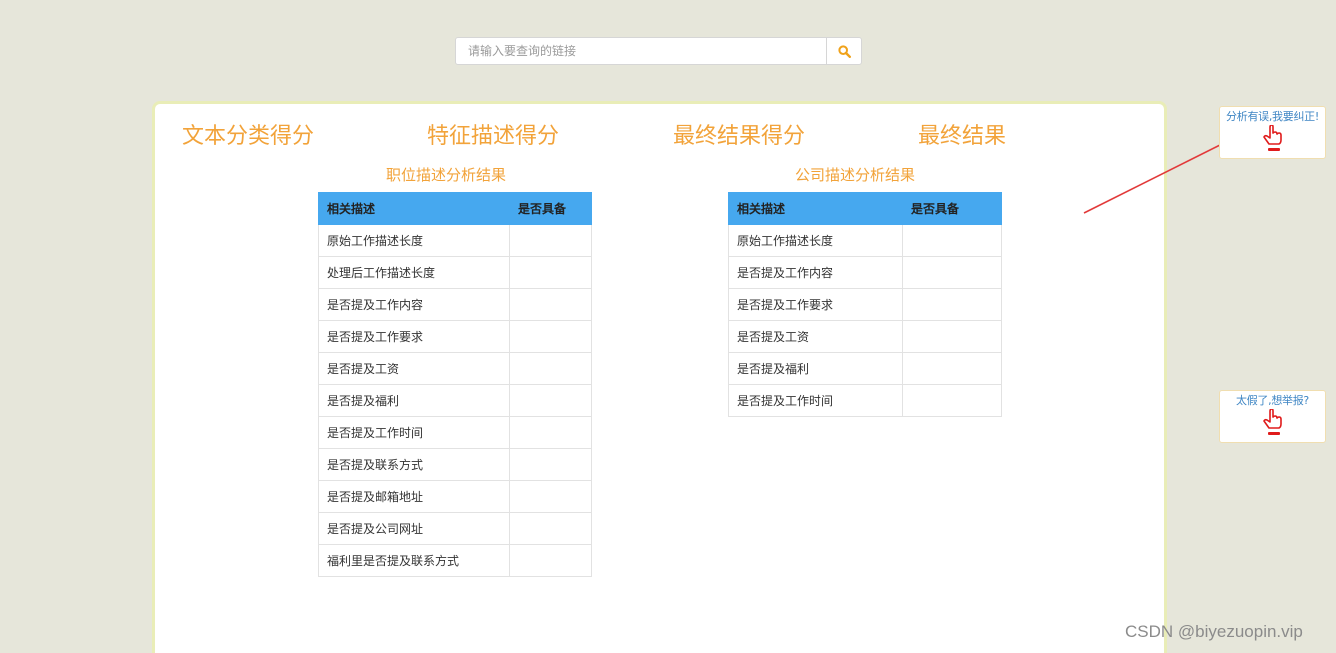  I want to click on search-input, so click(641, 51).